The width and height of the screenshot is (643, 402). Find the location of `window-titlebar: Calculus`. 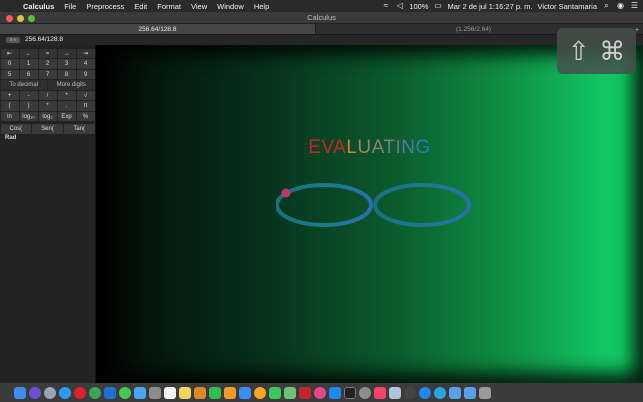

window-titlebar: Calculus is located at coordinates (321, 18).